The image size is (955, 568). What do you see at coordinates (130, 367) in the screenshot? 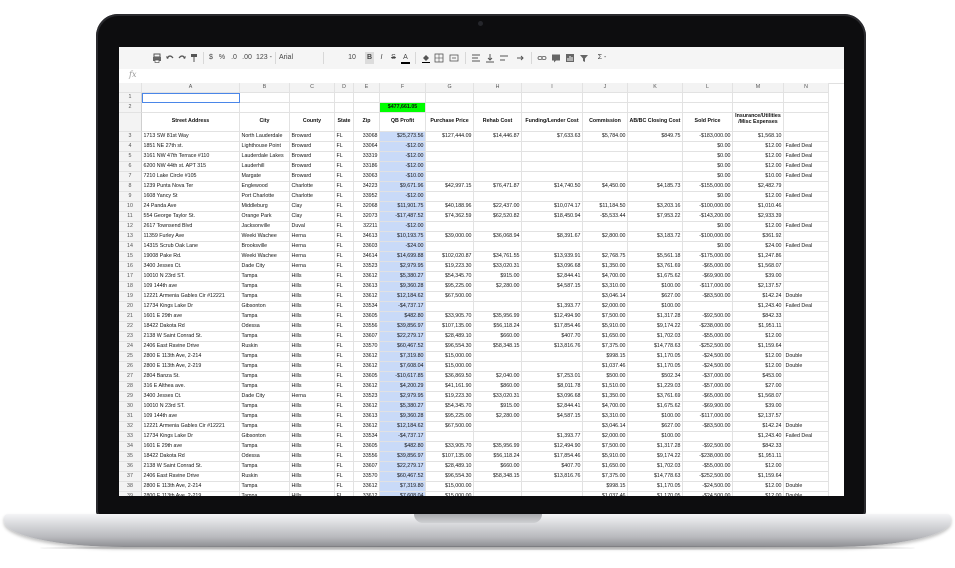
I see `row-header: 26` at bounding box center [130, 367].